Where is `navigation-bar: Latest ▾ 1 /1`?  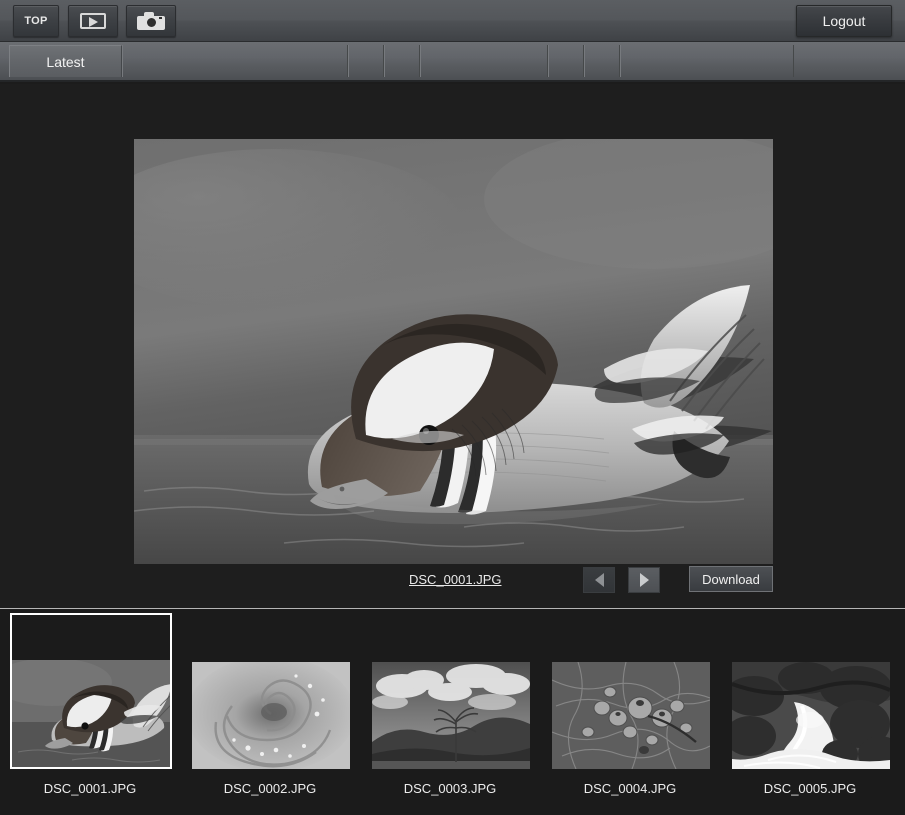 navigation-bar: Latest ▾ 1 /1 is located at coordinates (452, 80).